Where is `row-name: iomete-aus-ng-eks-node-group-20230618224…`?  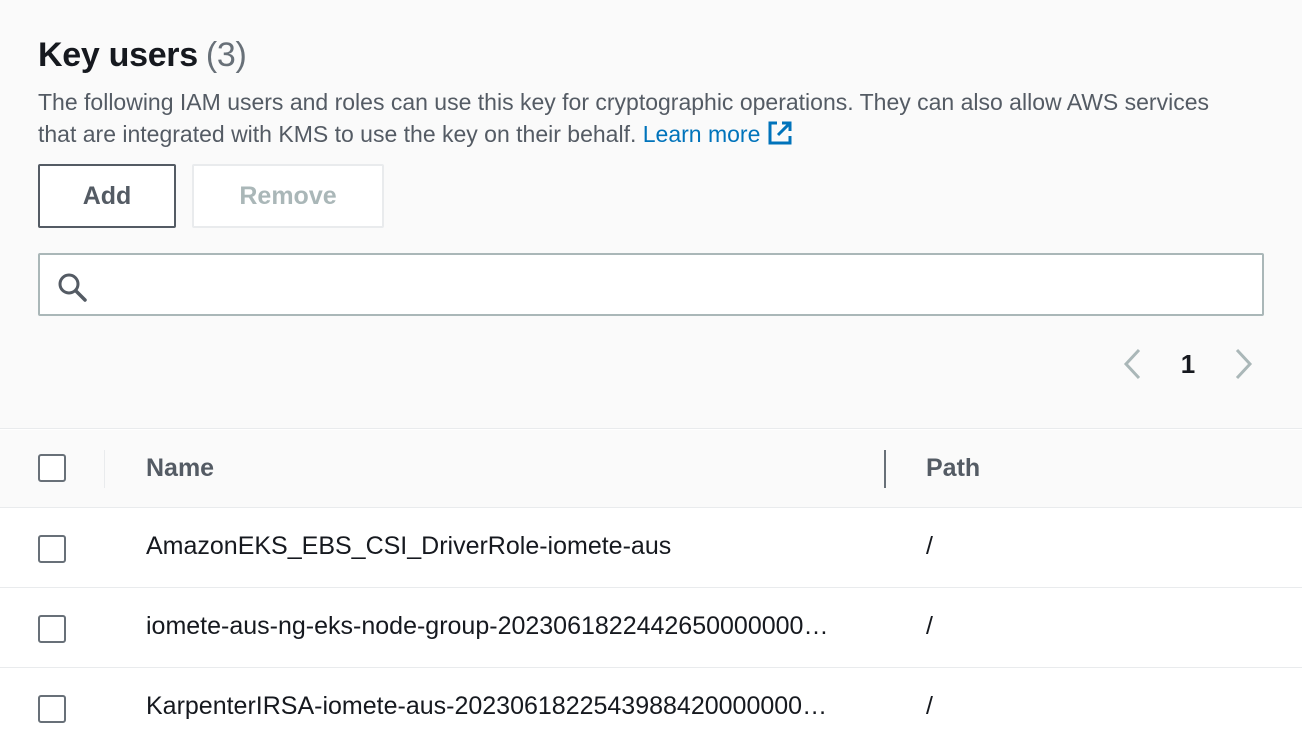 row-name: iomete-aus-ng-eks-node-group-20230618224… is located at coordinates (492, 626).